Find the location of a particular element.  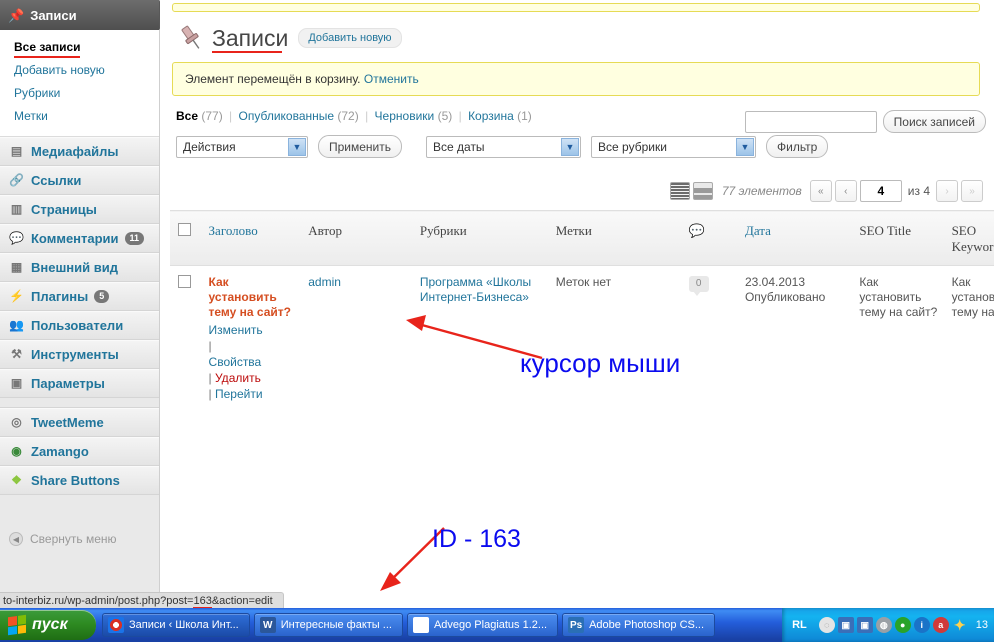

loading-icon: ◌ is located at coordinates (826, 625).